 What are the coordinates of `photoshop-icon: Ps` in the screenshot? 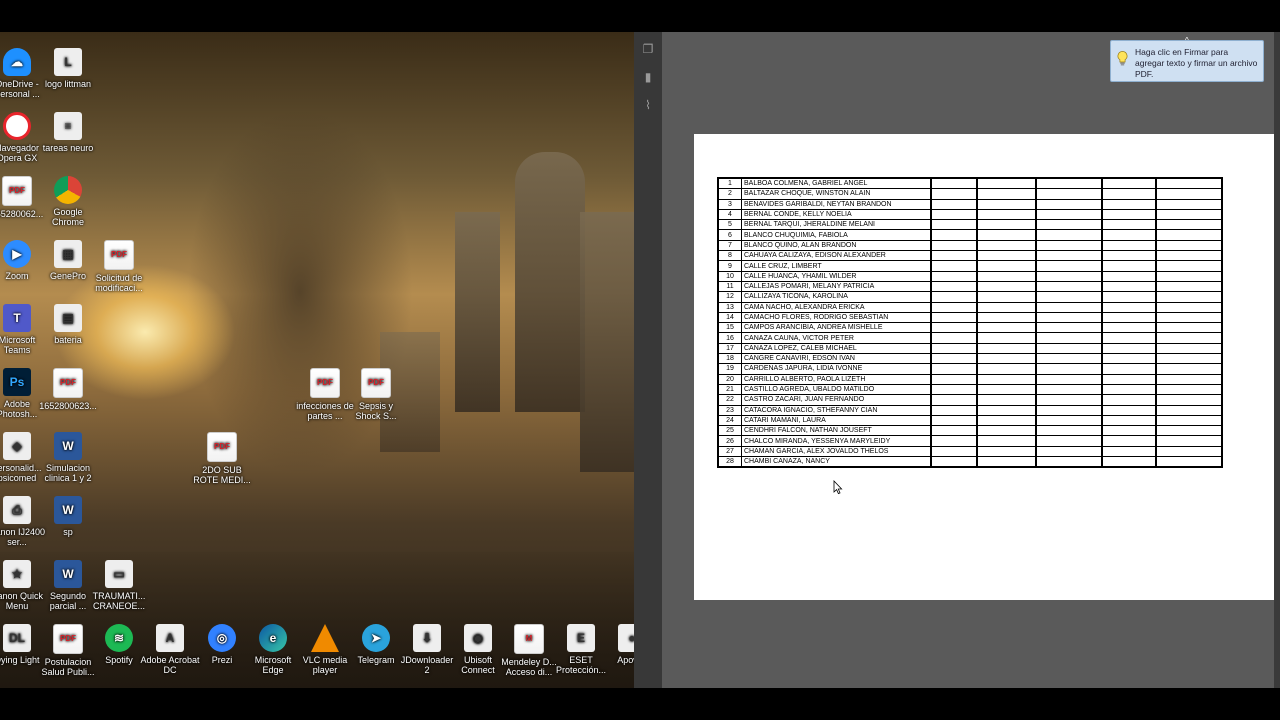 It's located at (17, 382).